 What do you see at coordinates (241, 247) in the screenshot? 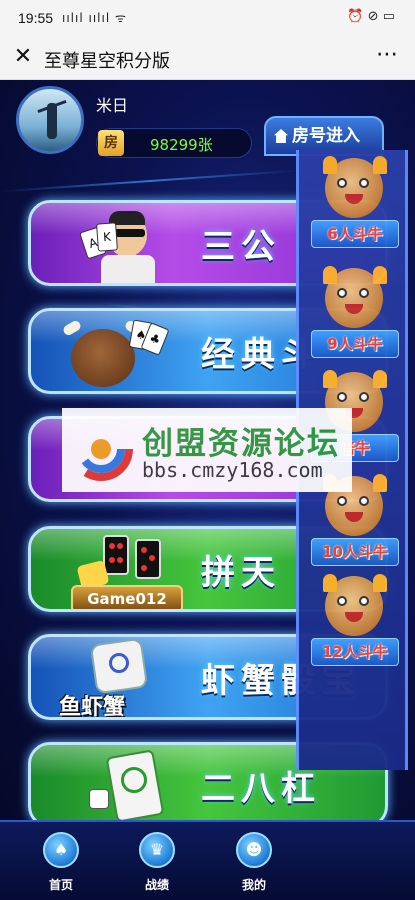
I see `game-label: 三公` at bounding box center [241, 247].